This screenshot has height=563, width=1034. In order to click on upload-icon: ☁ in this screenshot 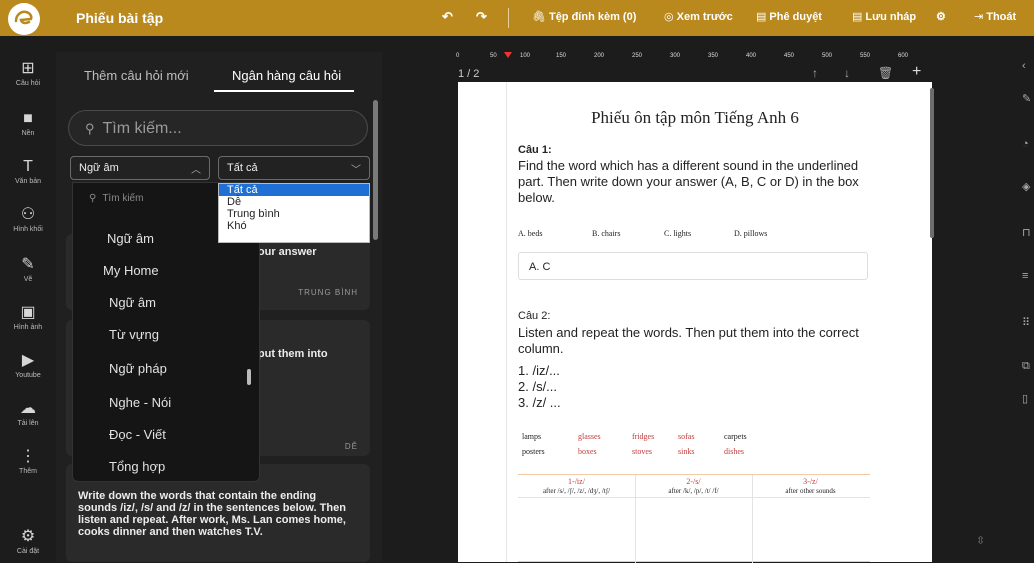, I will do `click(28, 408)`.